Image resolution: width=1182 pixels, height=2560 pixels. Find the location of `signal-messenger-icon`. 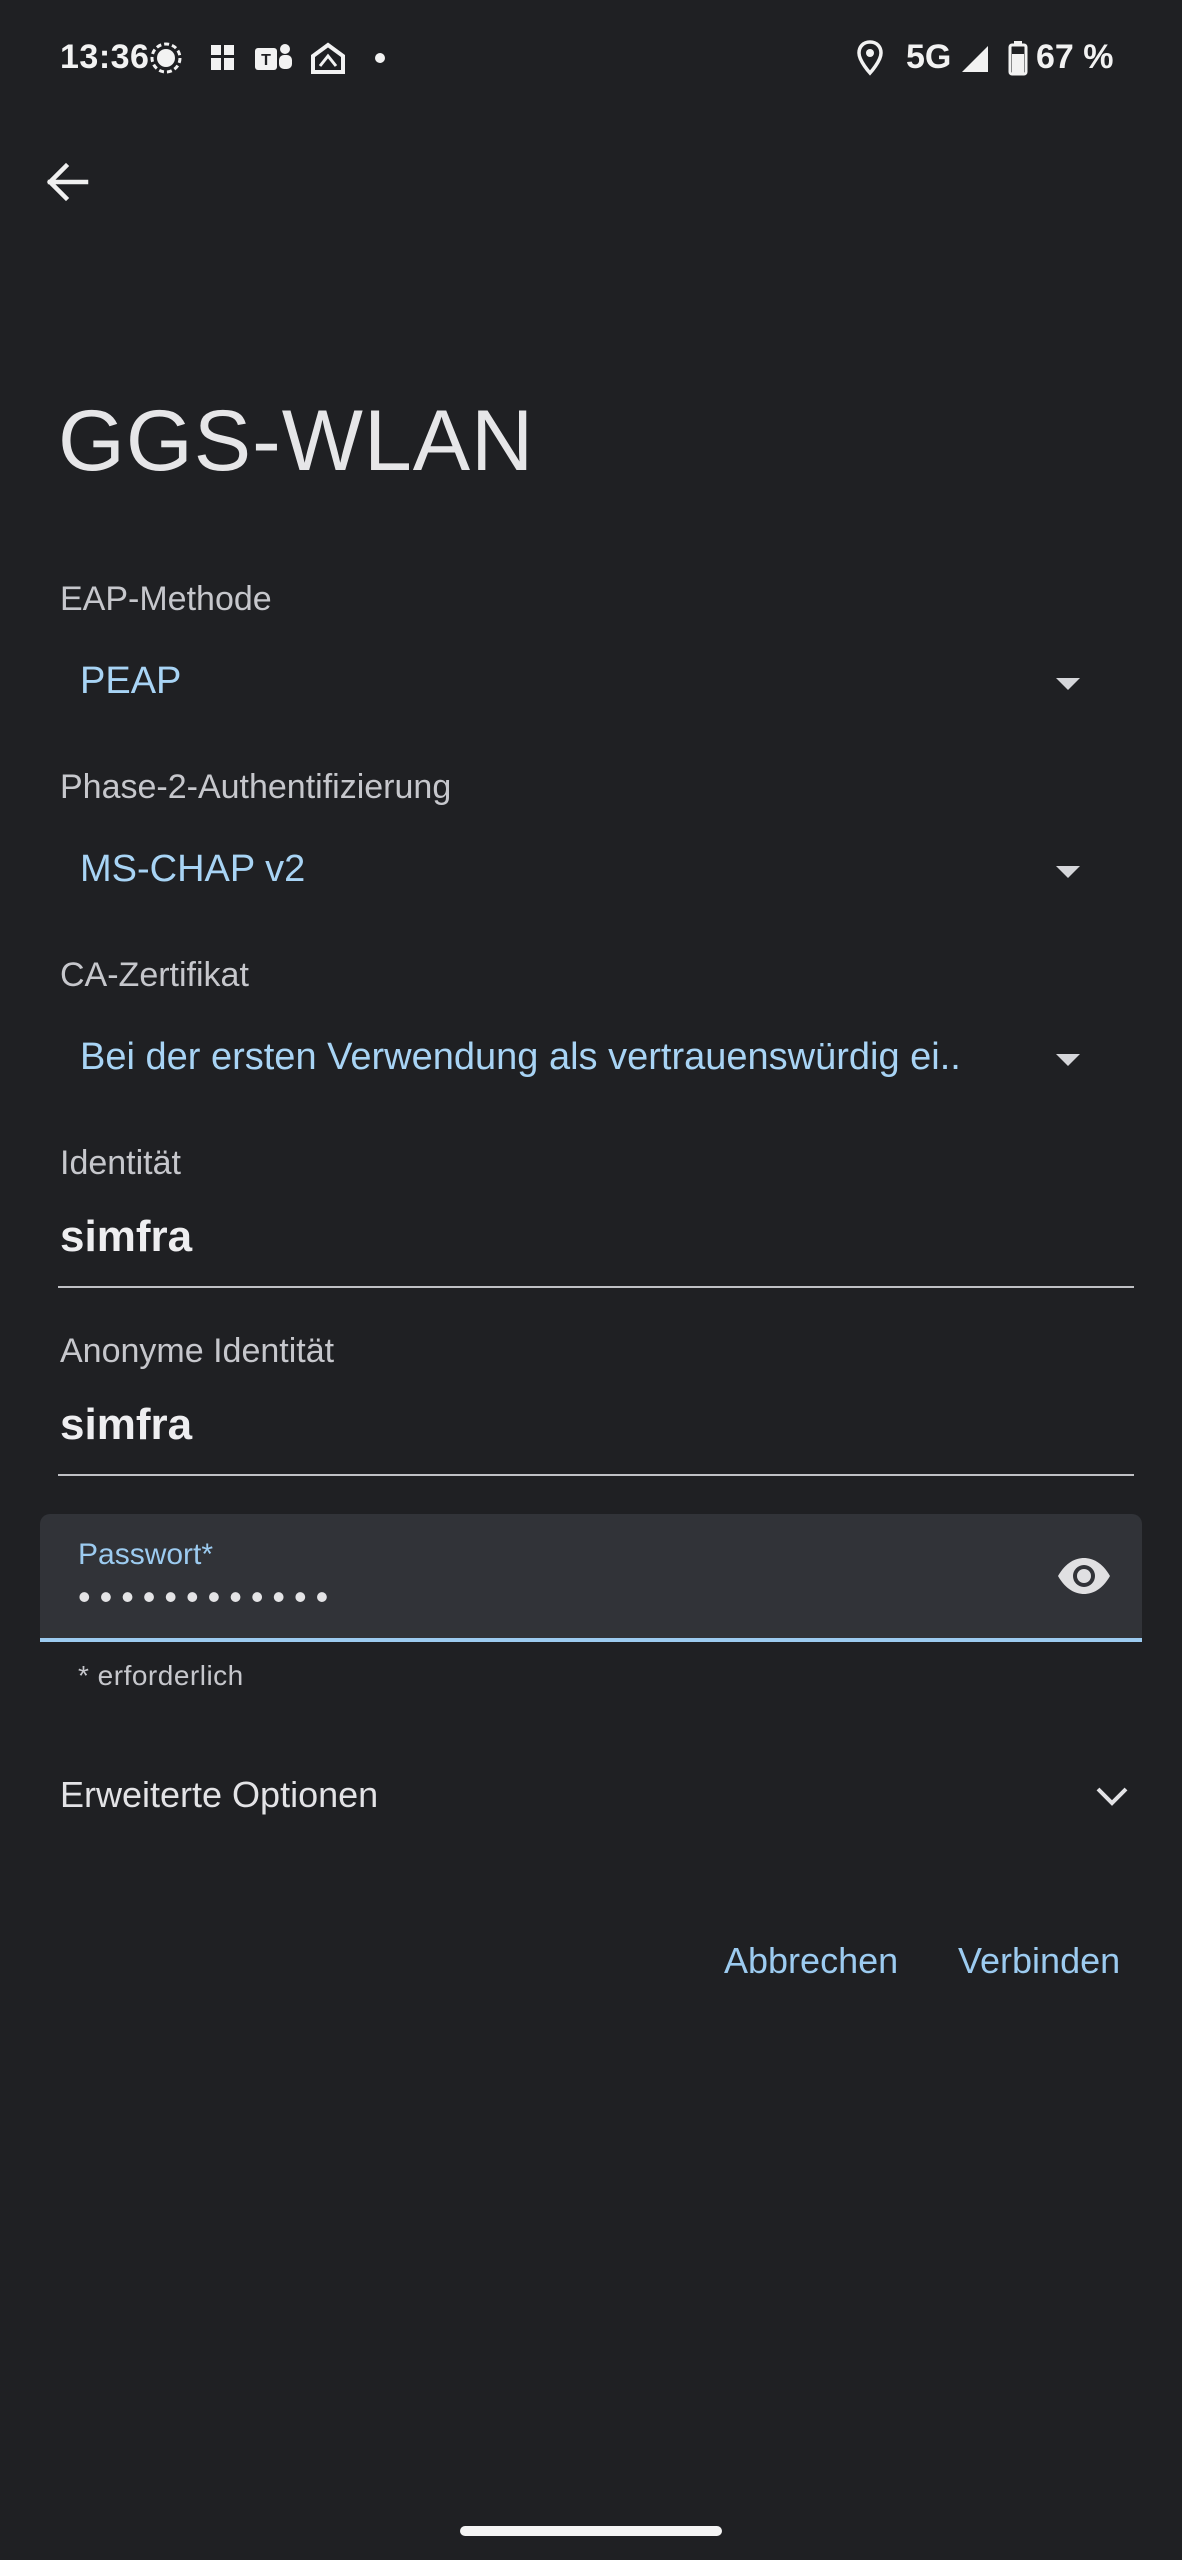

signal-messenger-icon is located at coordinates (166, 58).